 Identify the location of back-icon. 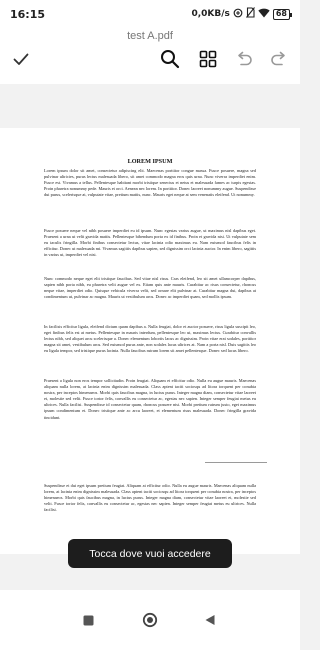
(210, 620).